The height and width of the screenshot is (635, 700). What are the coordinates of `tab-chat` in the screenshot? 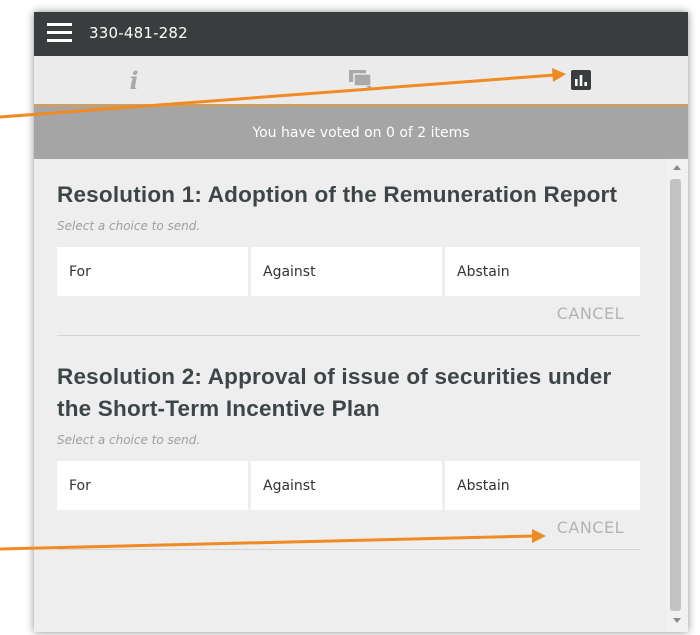 It's located at (361, 80).